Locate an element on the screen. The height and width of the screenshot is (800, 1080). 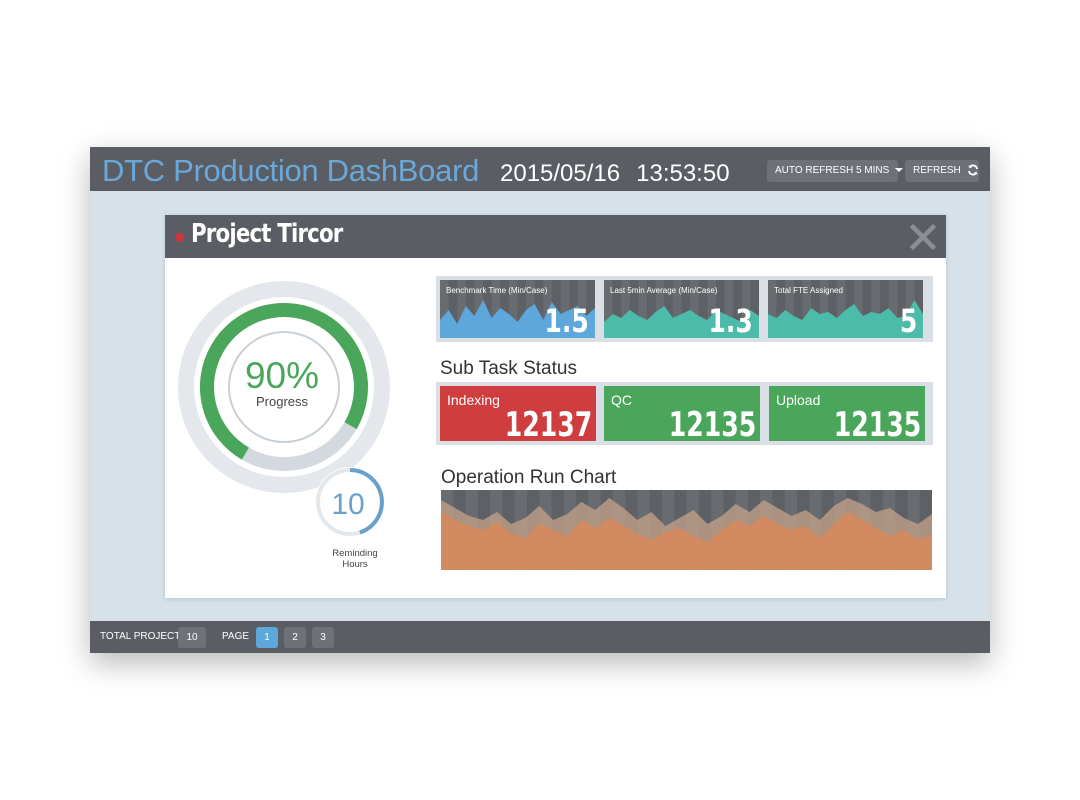
metric-label: Last 5min Average (Min/Case) is located at coordinates (664, 290).